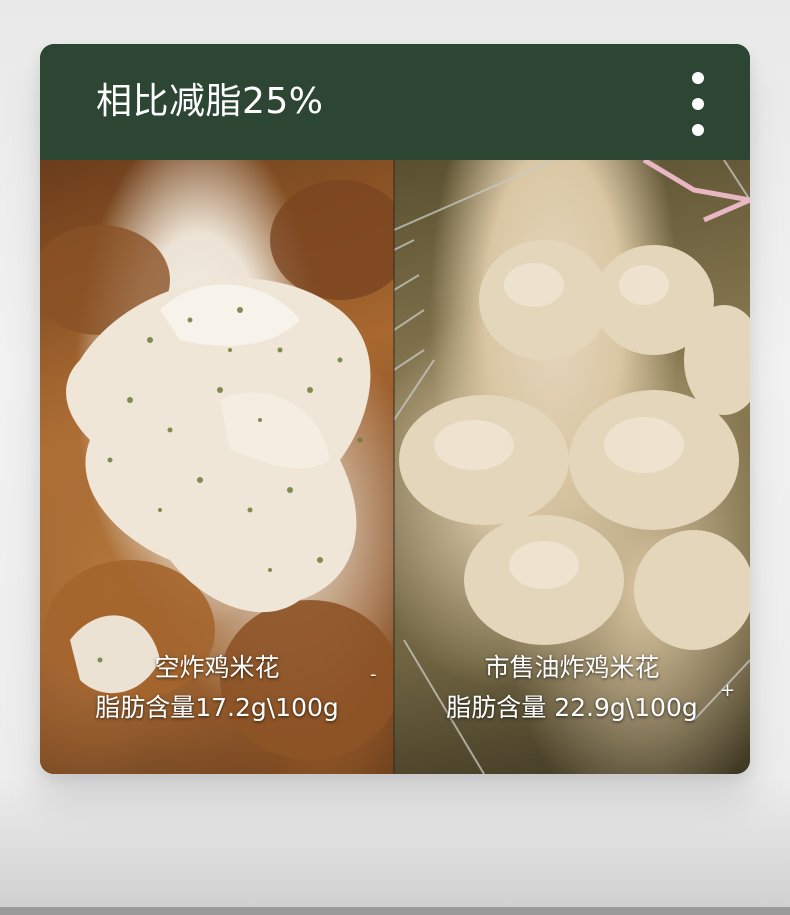 The image size is (790, 915). What do you see at coordinates (572, 707) in the screenshot?
I see `store-fried-fat-content: 脂肪含量 22.9g\100g` at bounding box center [572, 707].